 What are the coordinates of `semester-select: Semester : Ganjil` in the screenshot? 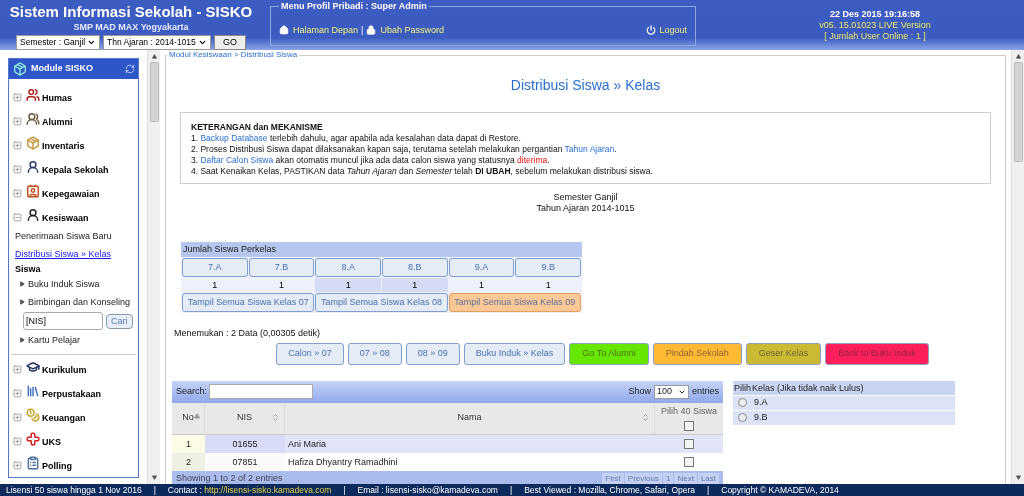 It's located at (58, 42).